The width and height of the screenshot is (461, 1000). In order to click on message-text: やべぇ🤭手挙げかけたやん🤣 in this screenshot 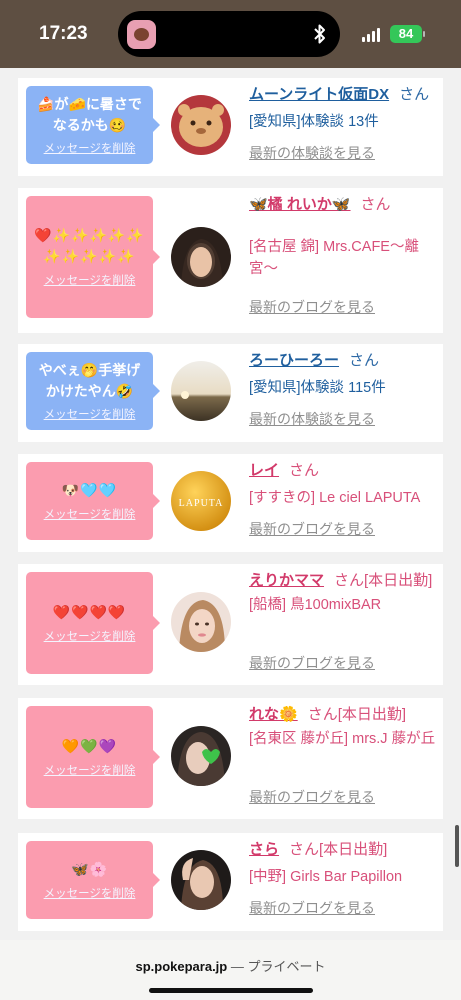, I will do `click(89, 380)`.